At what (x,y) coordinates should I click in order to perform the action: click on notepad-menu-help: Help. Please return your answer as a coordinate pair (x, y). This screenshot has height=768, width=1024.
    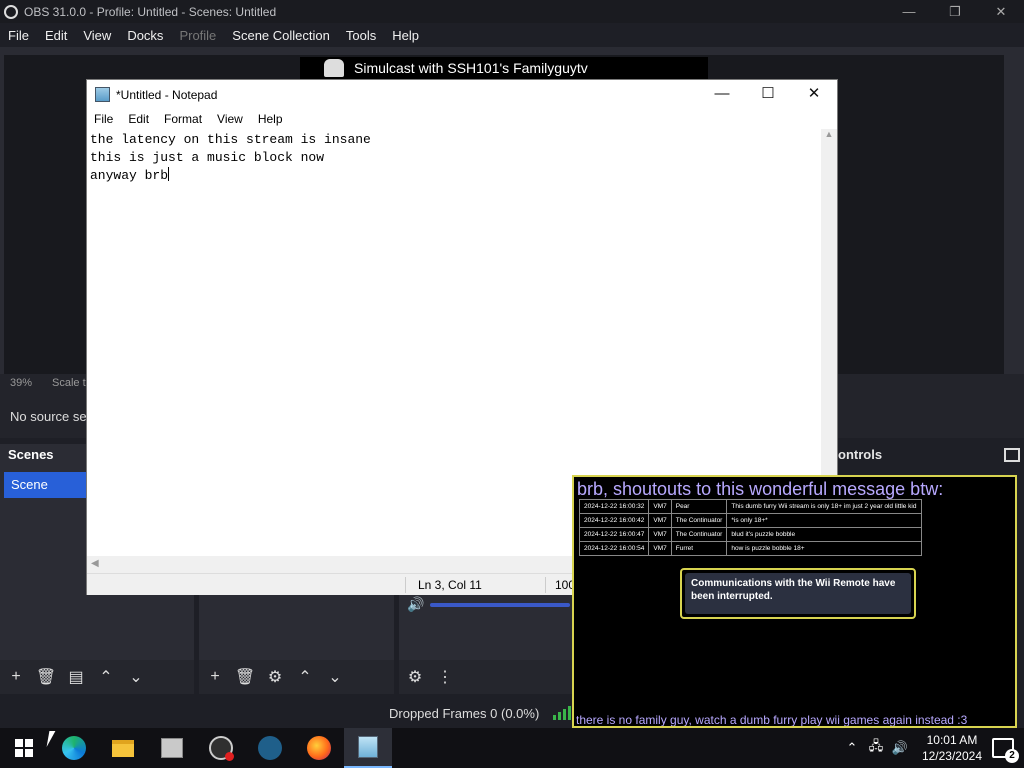
    Looking at the image, I should click on (271, 119).